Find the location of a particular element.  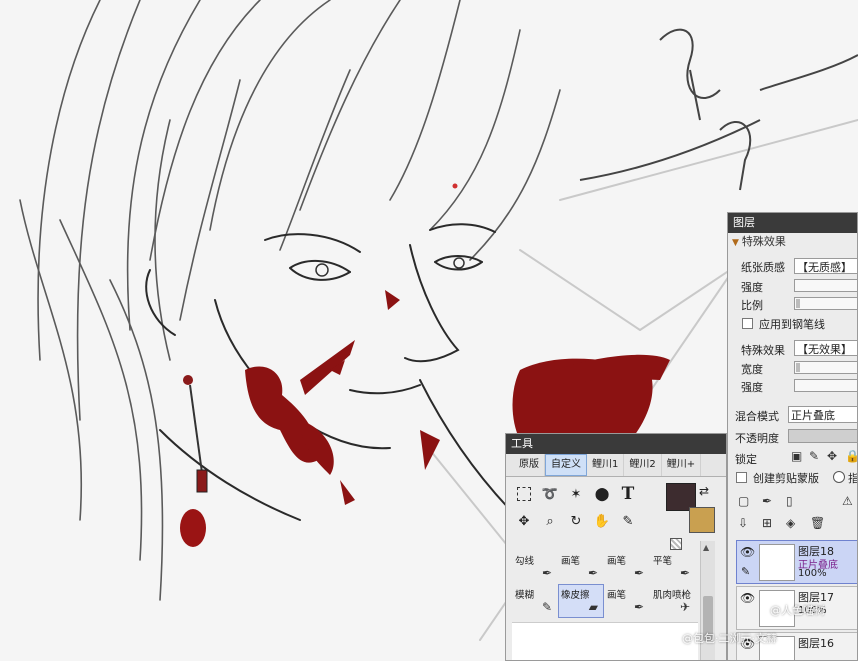

brush-grid: 勾线 ✒ 画笔 ✒ 画笔 ✒ 平笔 ✒ 模糊 ✎ 橡皮擦 ▰ 画笔 ✒ 肌肉喷枪 ✈ is located at coordinates (605, 584).